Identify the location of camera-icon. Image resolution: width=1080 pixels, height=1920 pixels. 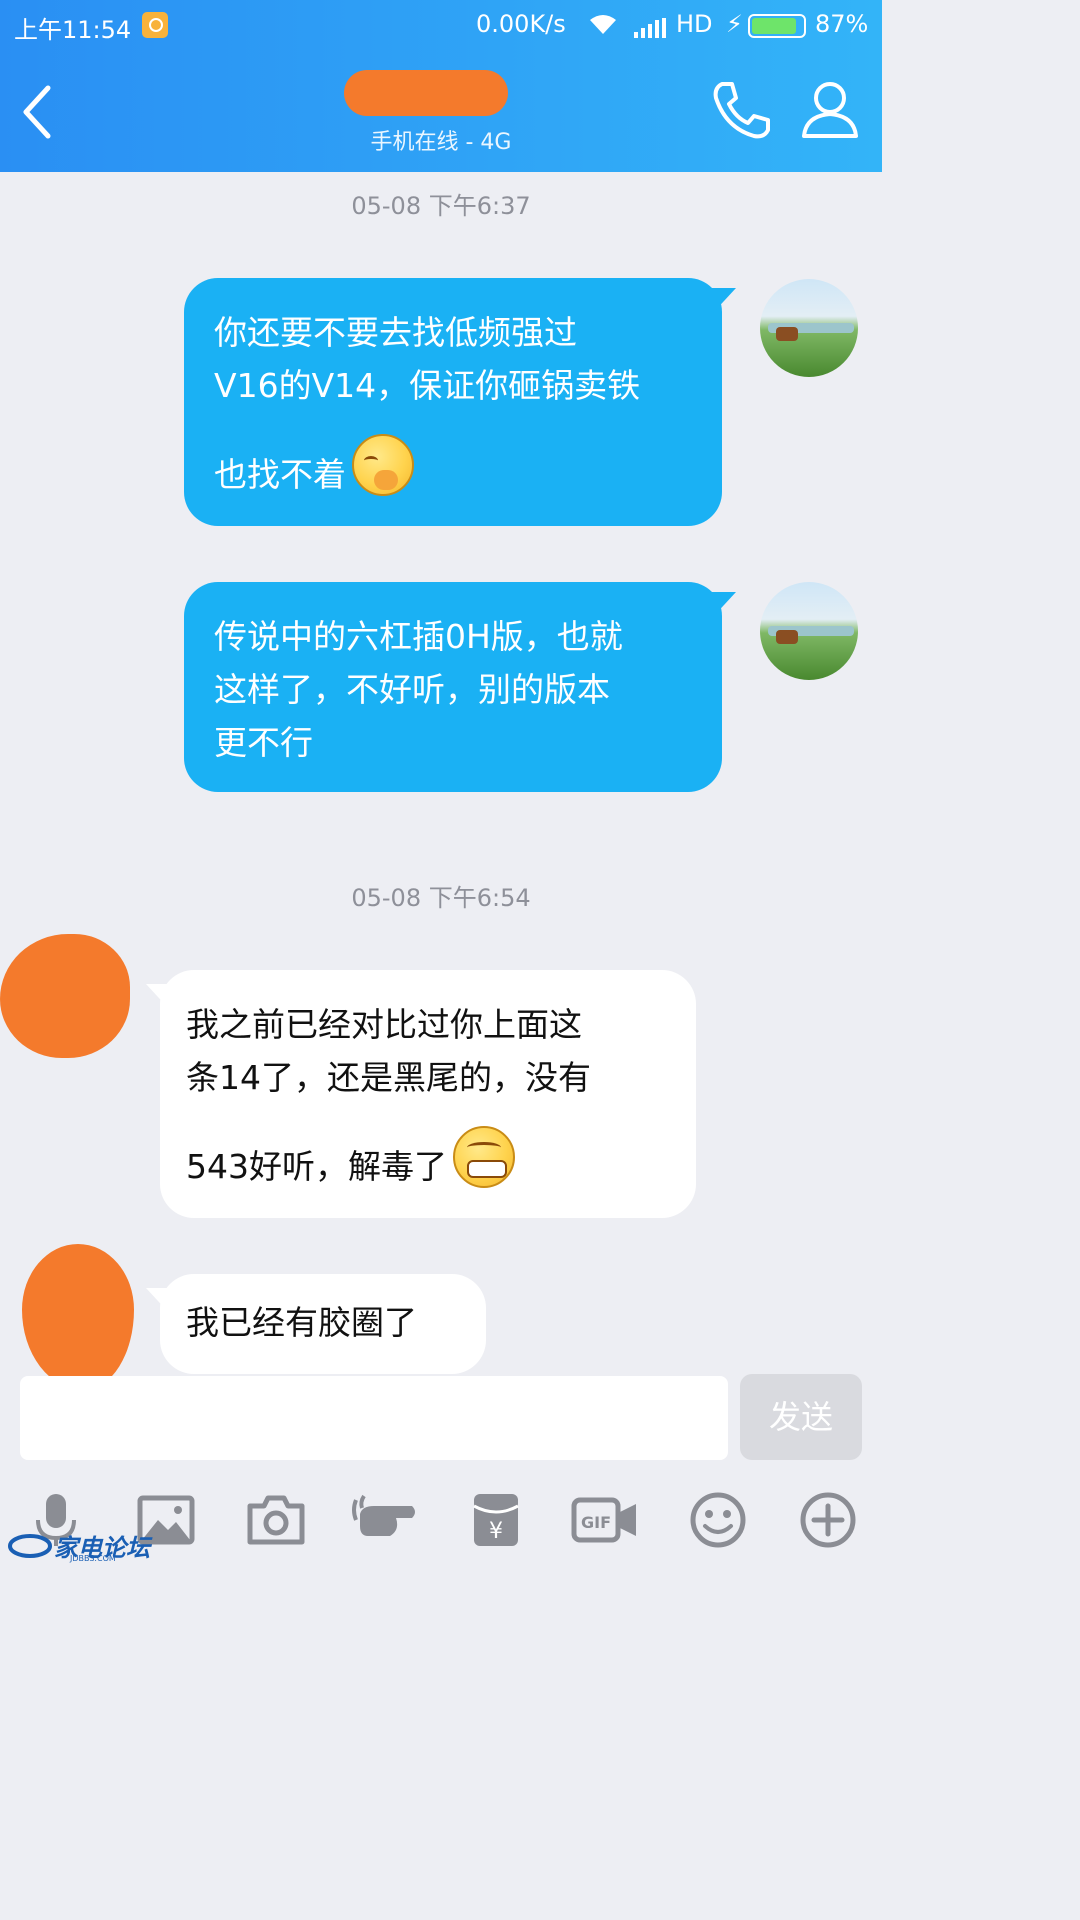
(276, 1520).